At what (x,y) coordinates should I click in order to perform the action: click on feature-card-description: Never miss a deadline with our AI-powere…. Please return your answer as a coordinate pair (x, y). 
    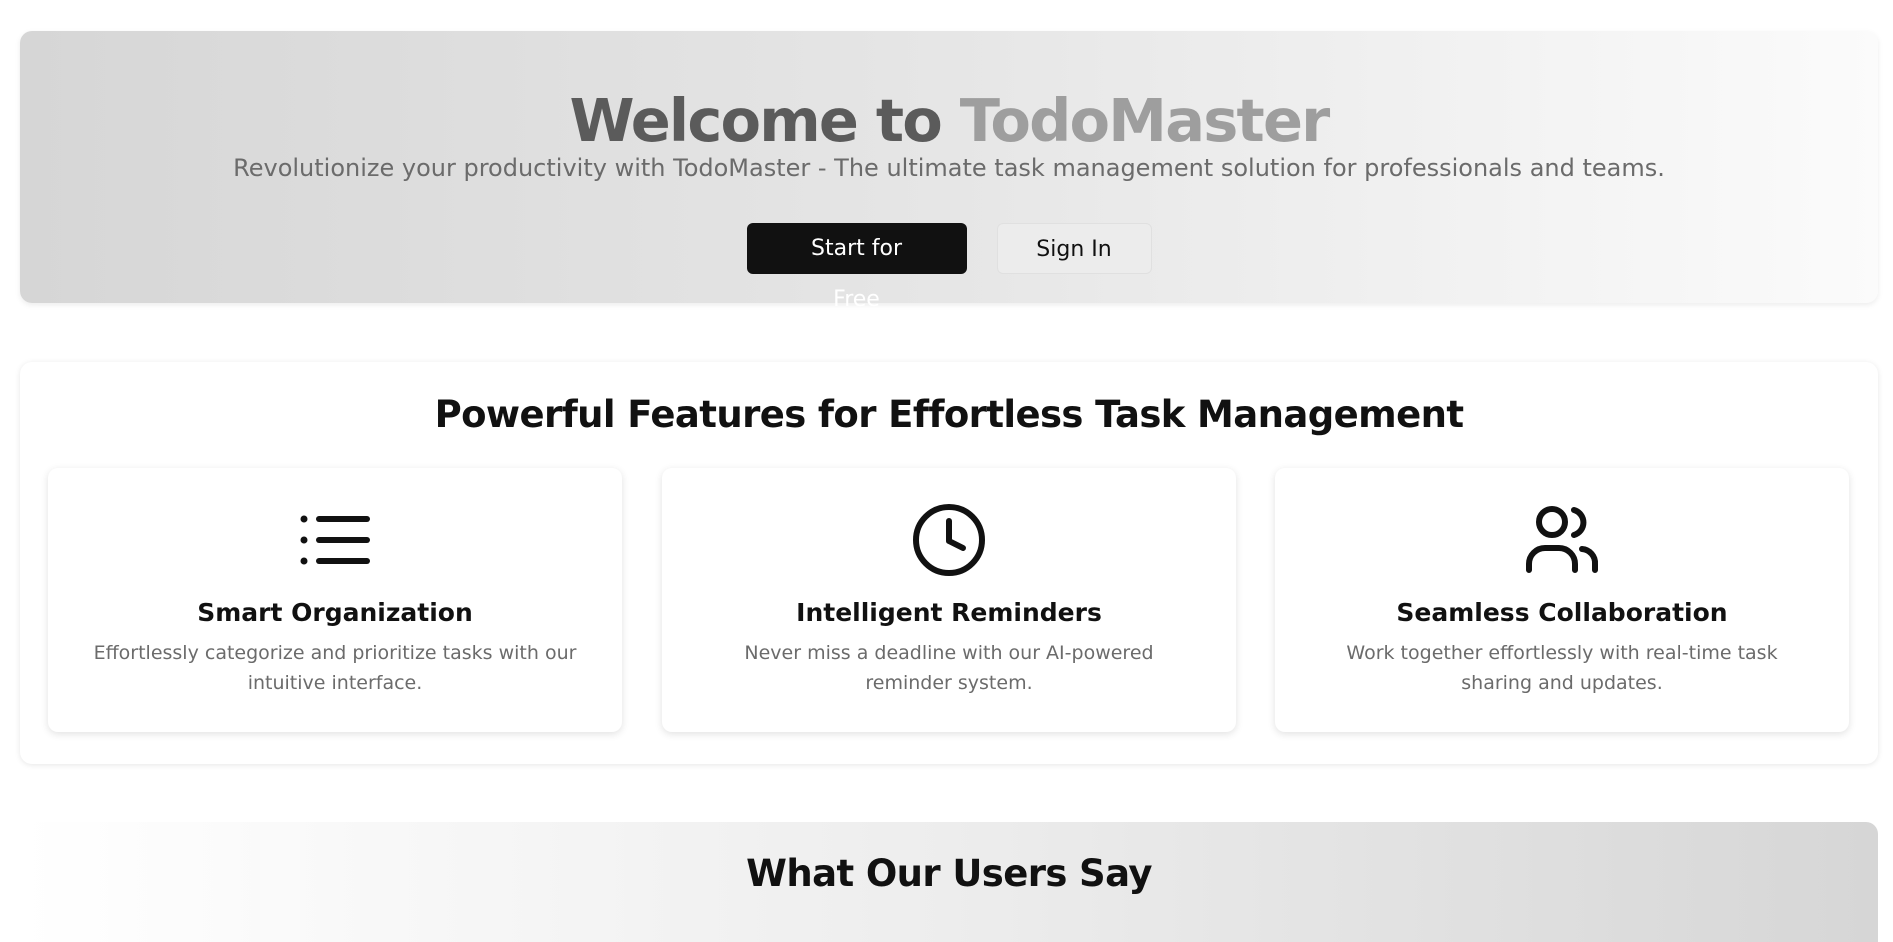
    Looking at the image, I should click on (949, 668).